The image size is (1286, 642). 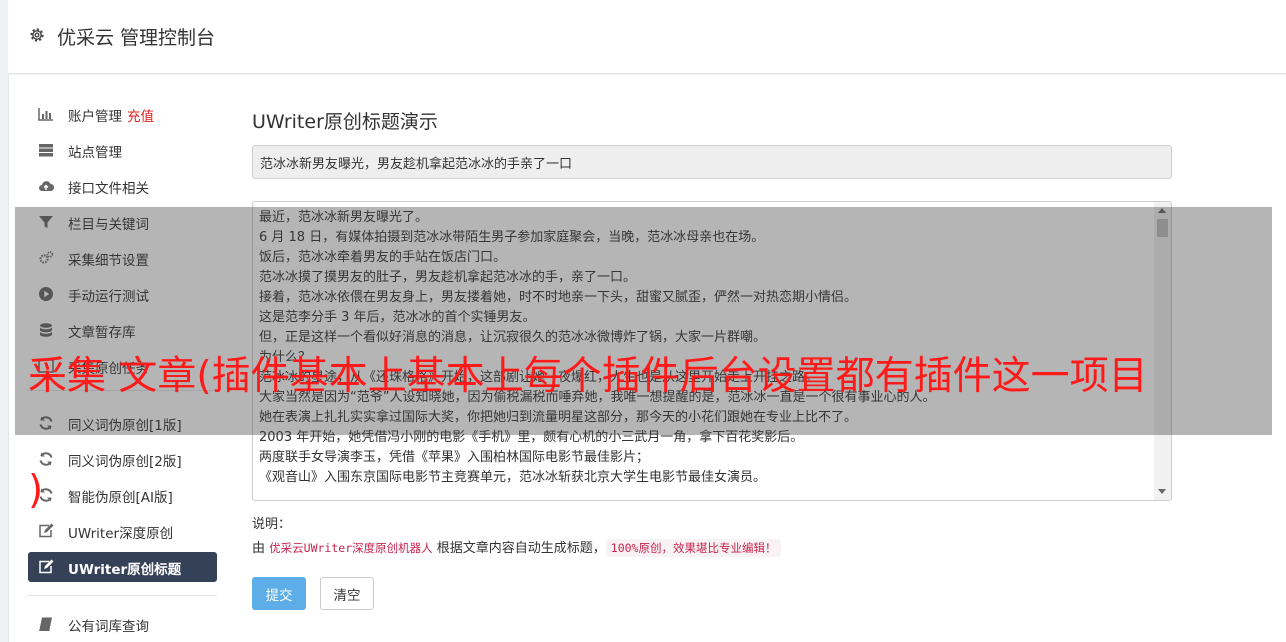 I want to click on sidebar-item-manual-run: 手动运行测试, so click(x=122, y=294).